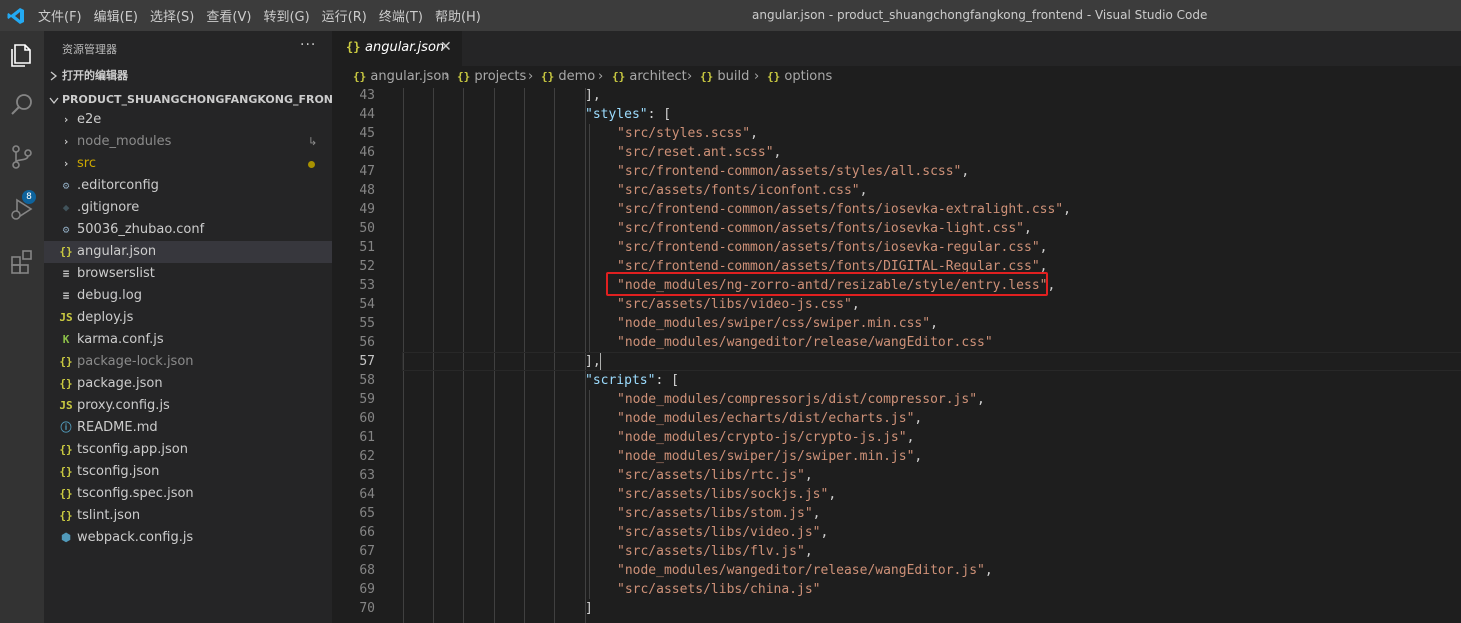 The height and width of the screenshot is (623, 1461). Describe the element at coordinates (401, 77) in the screenshot. I see `breadcrumb-item: {} angular.json` at that location.